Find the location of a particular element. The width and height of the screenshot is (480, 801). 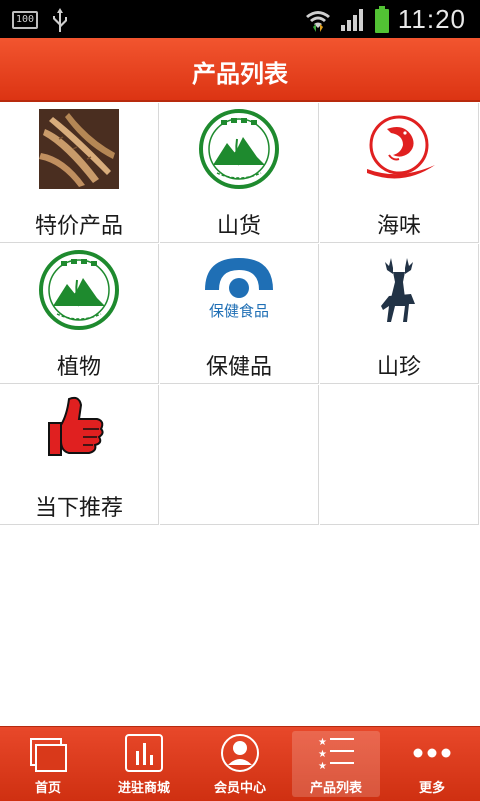

nav-home: 首页 is located at coordinates (48, 764).